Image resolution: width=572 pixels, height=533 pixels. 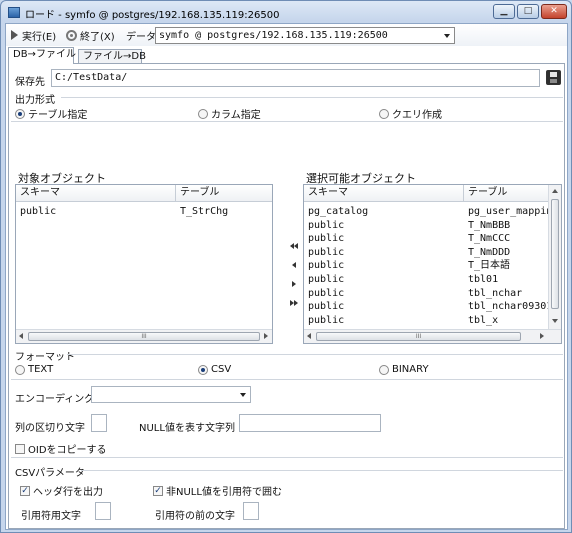 I want to click on radio-query-create: クエリ作成, so click(x=410, y=113).